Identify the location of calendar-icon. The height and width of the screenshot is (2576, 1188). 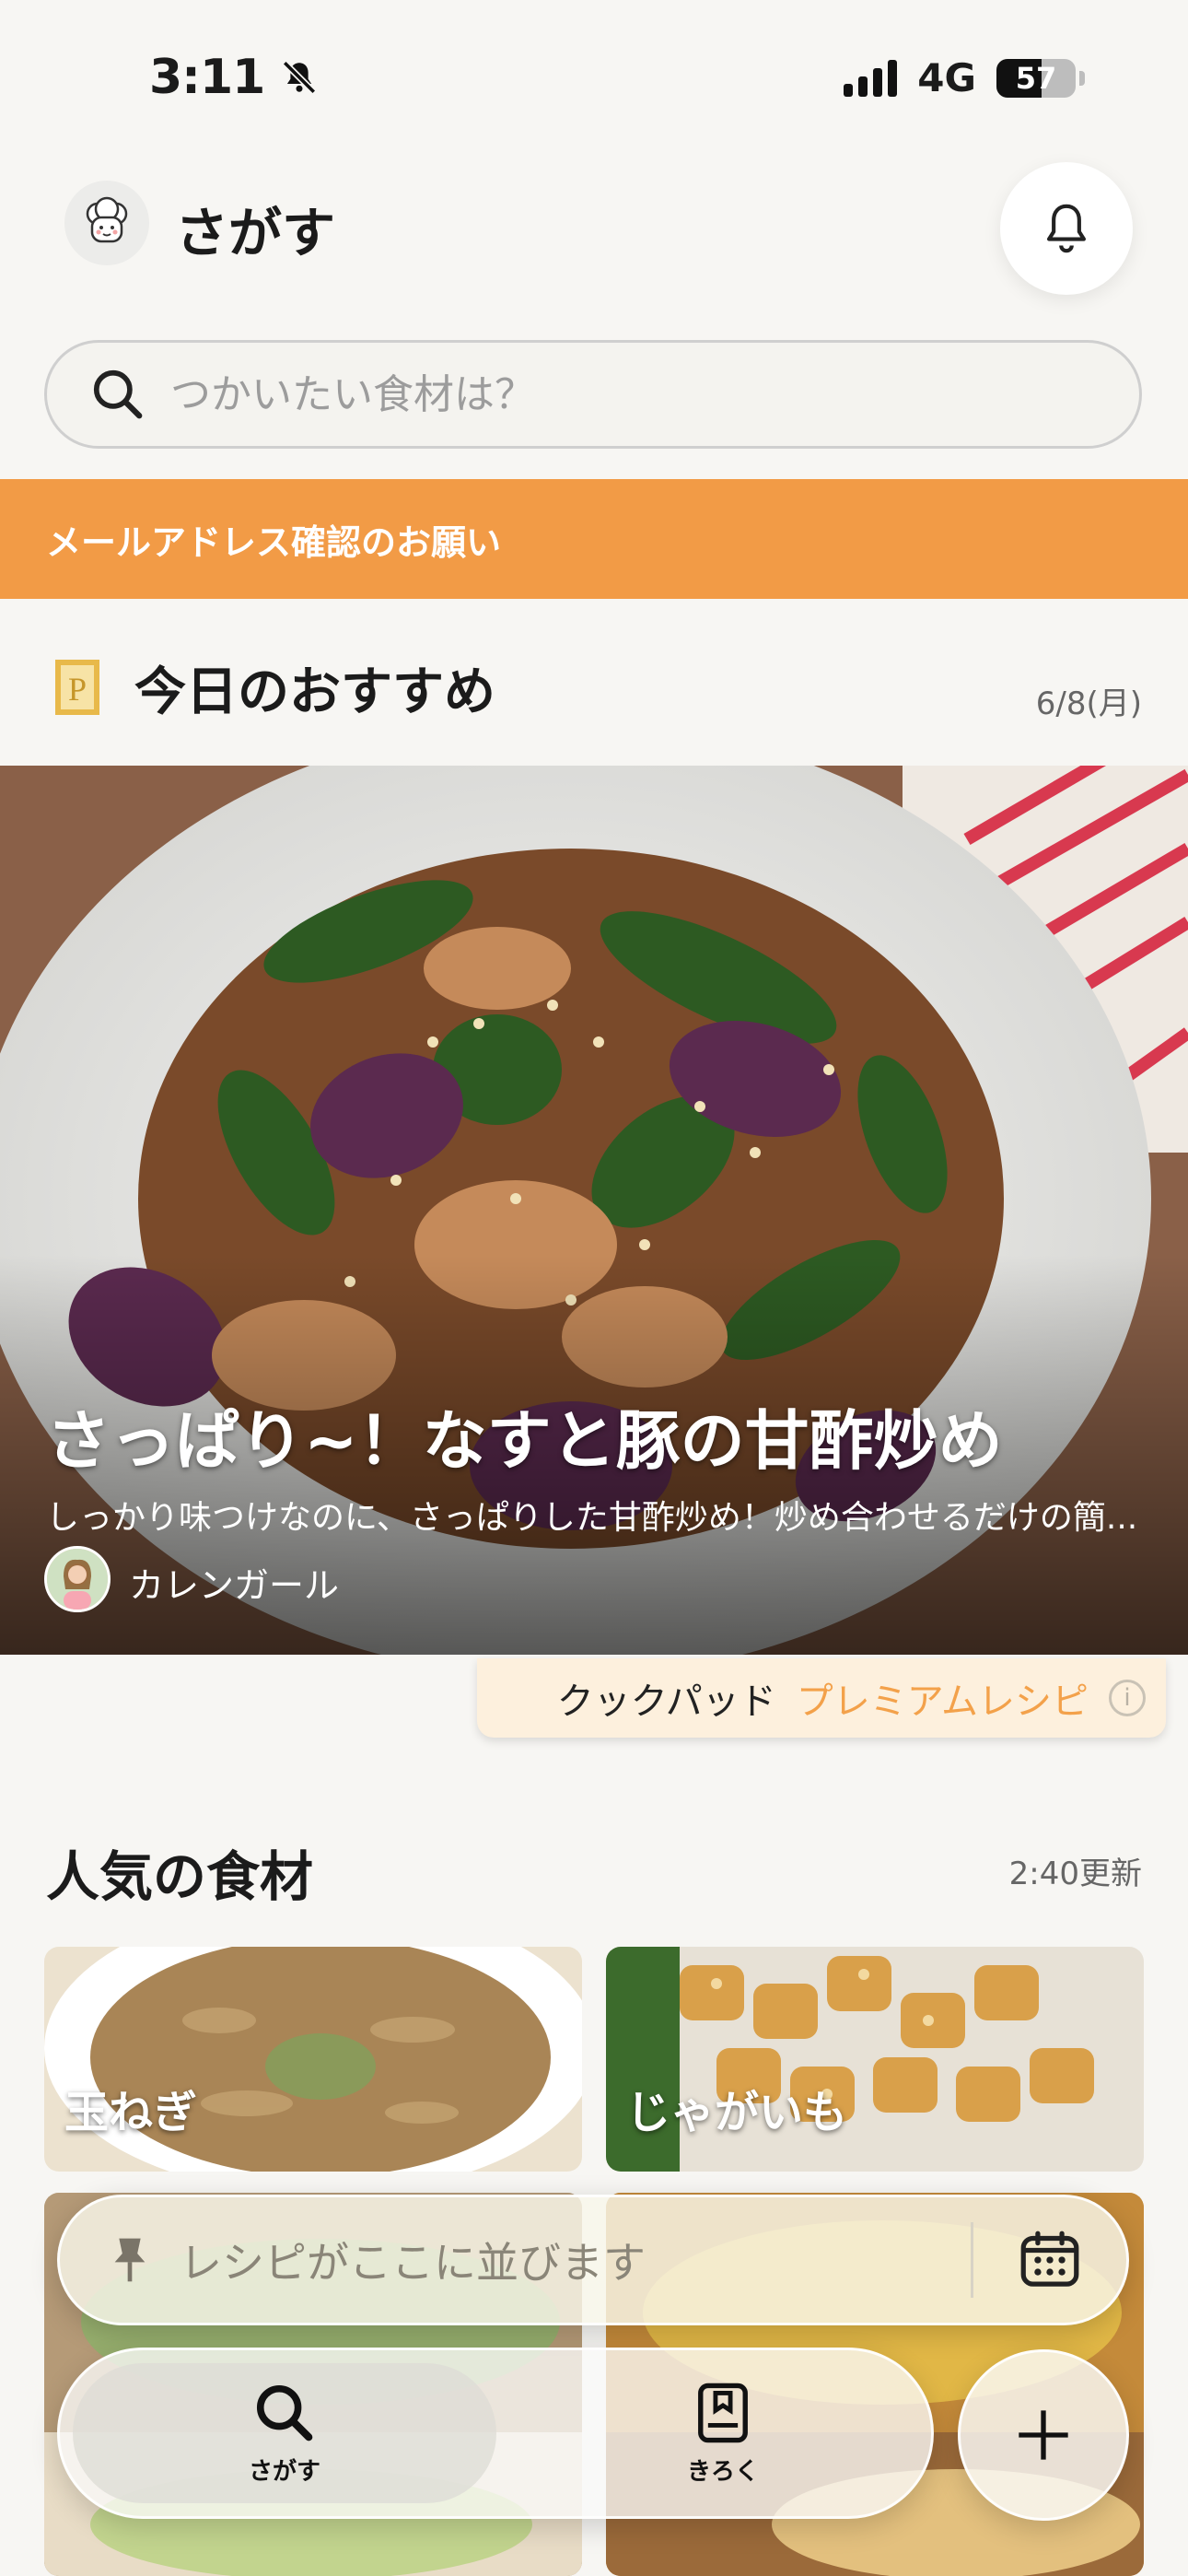
(1049, 2259).